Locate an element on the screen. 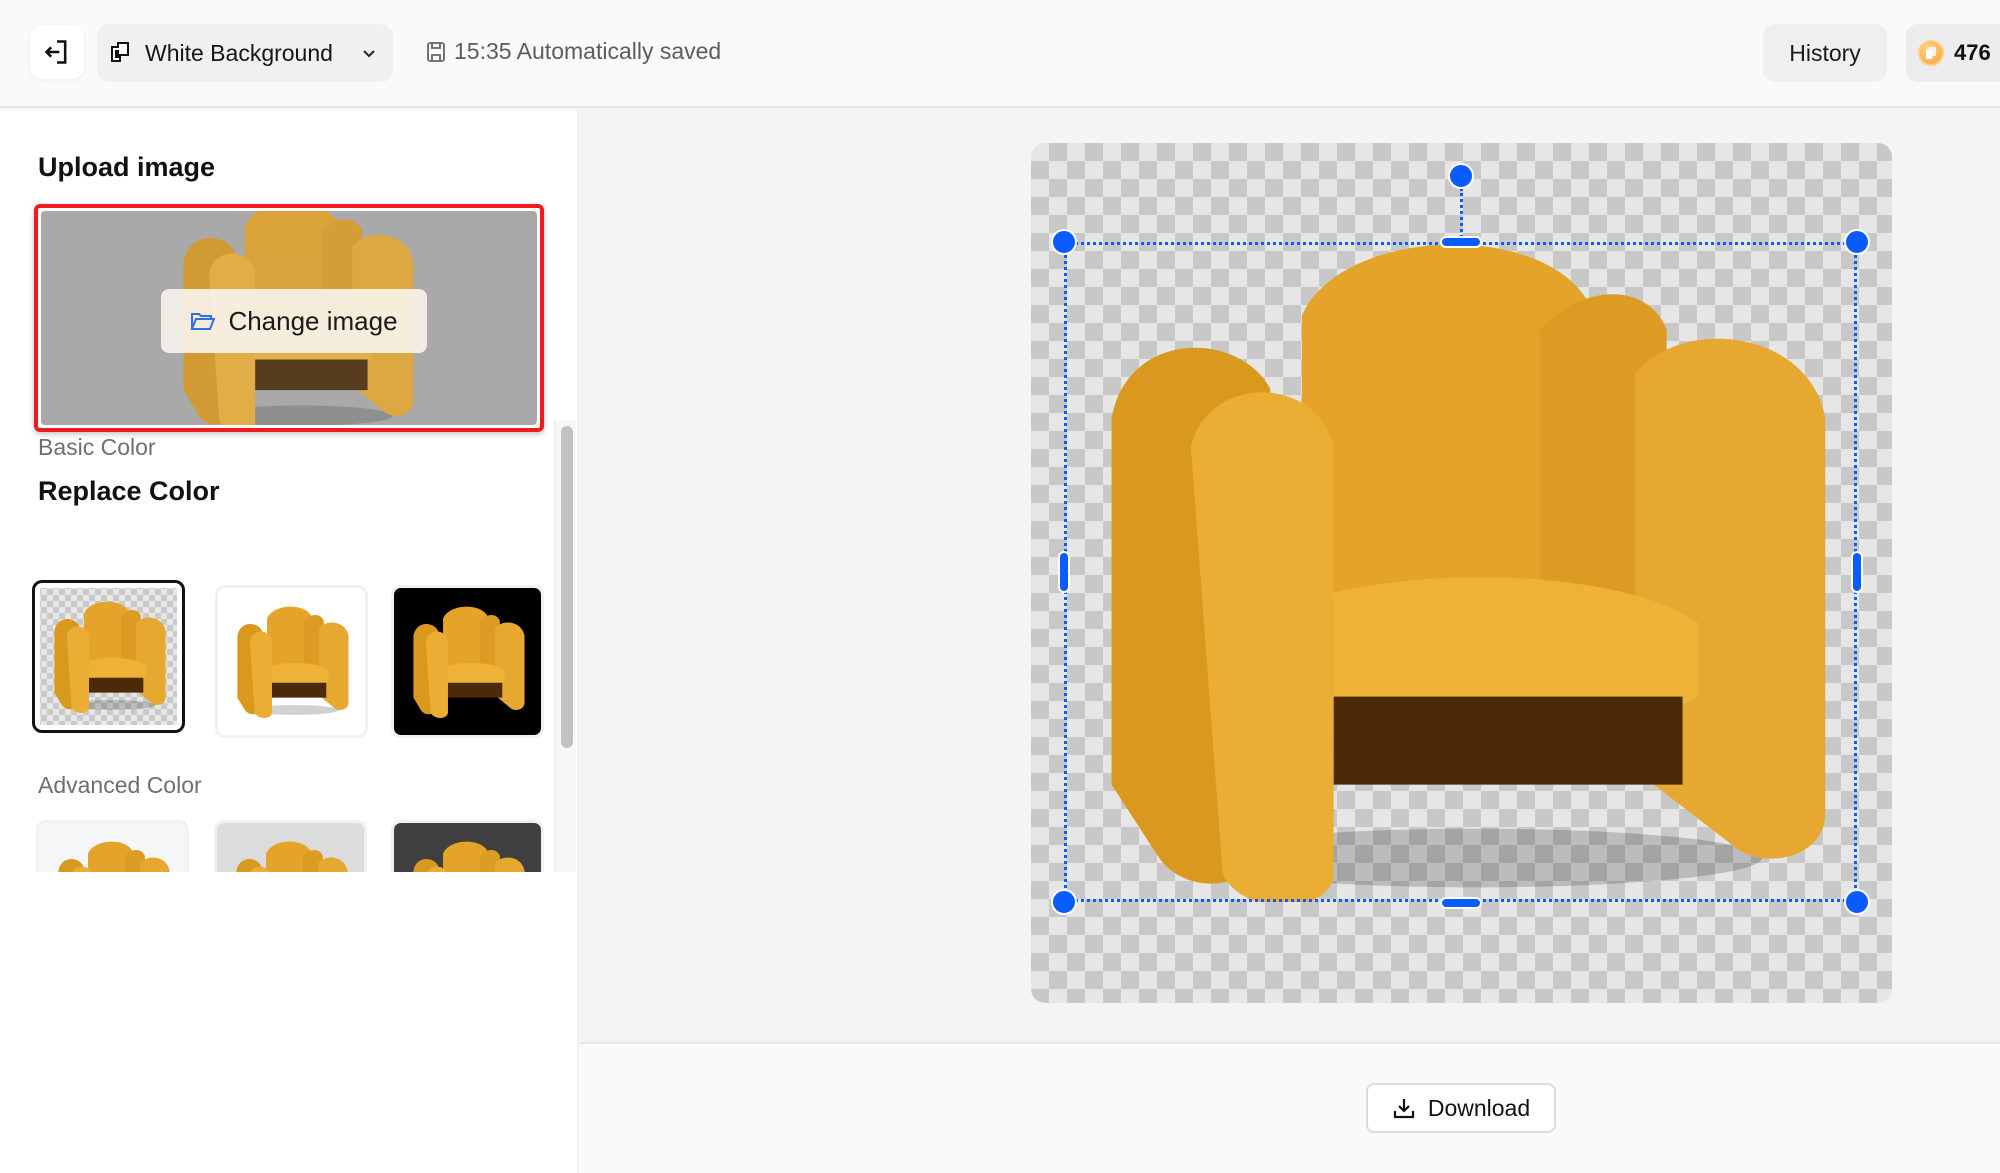 This screenshot has height=1173, width=2000. chevron-down-icon is located at coordinates (369, 54).